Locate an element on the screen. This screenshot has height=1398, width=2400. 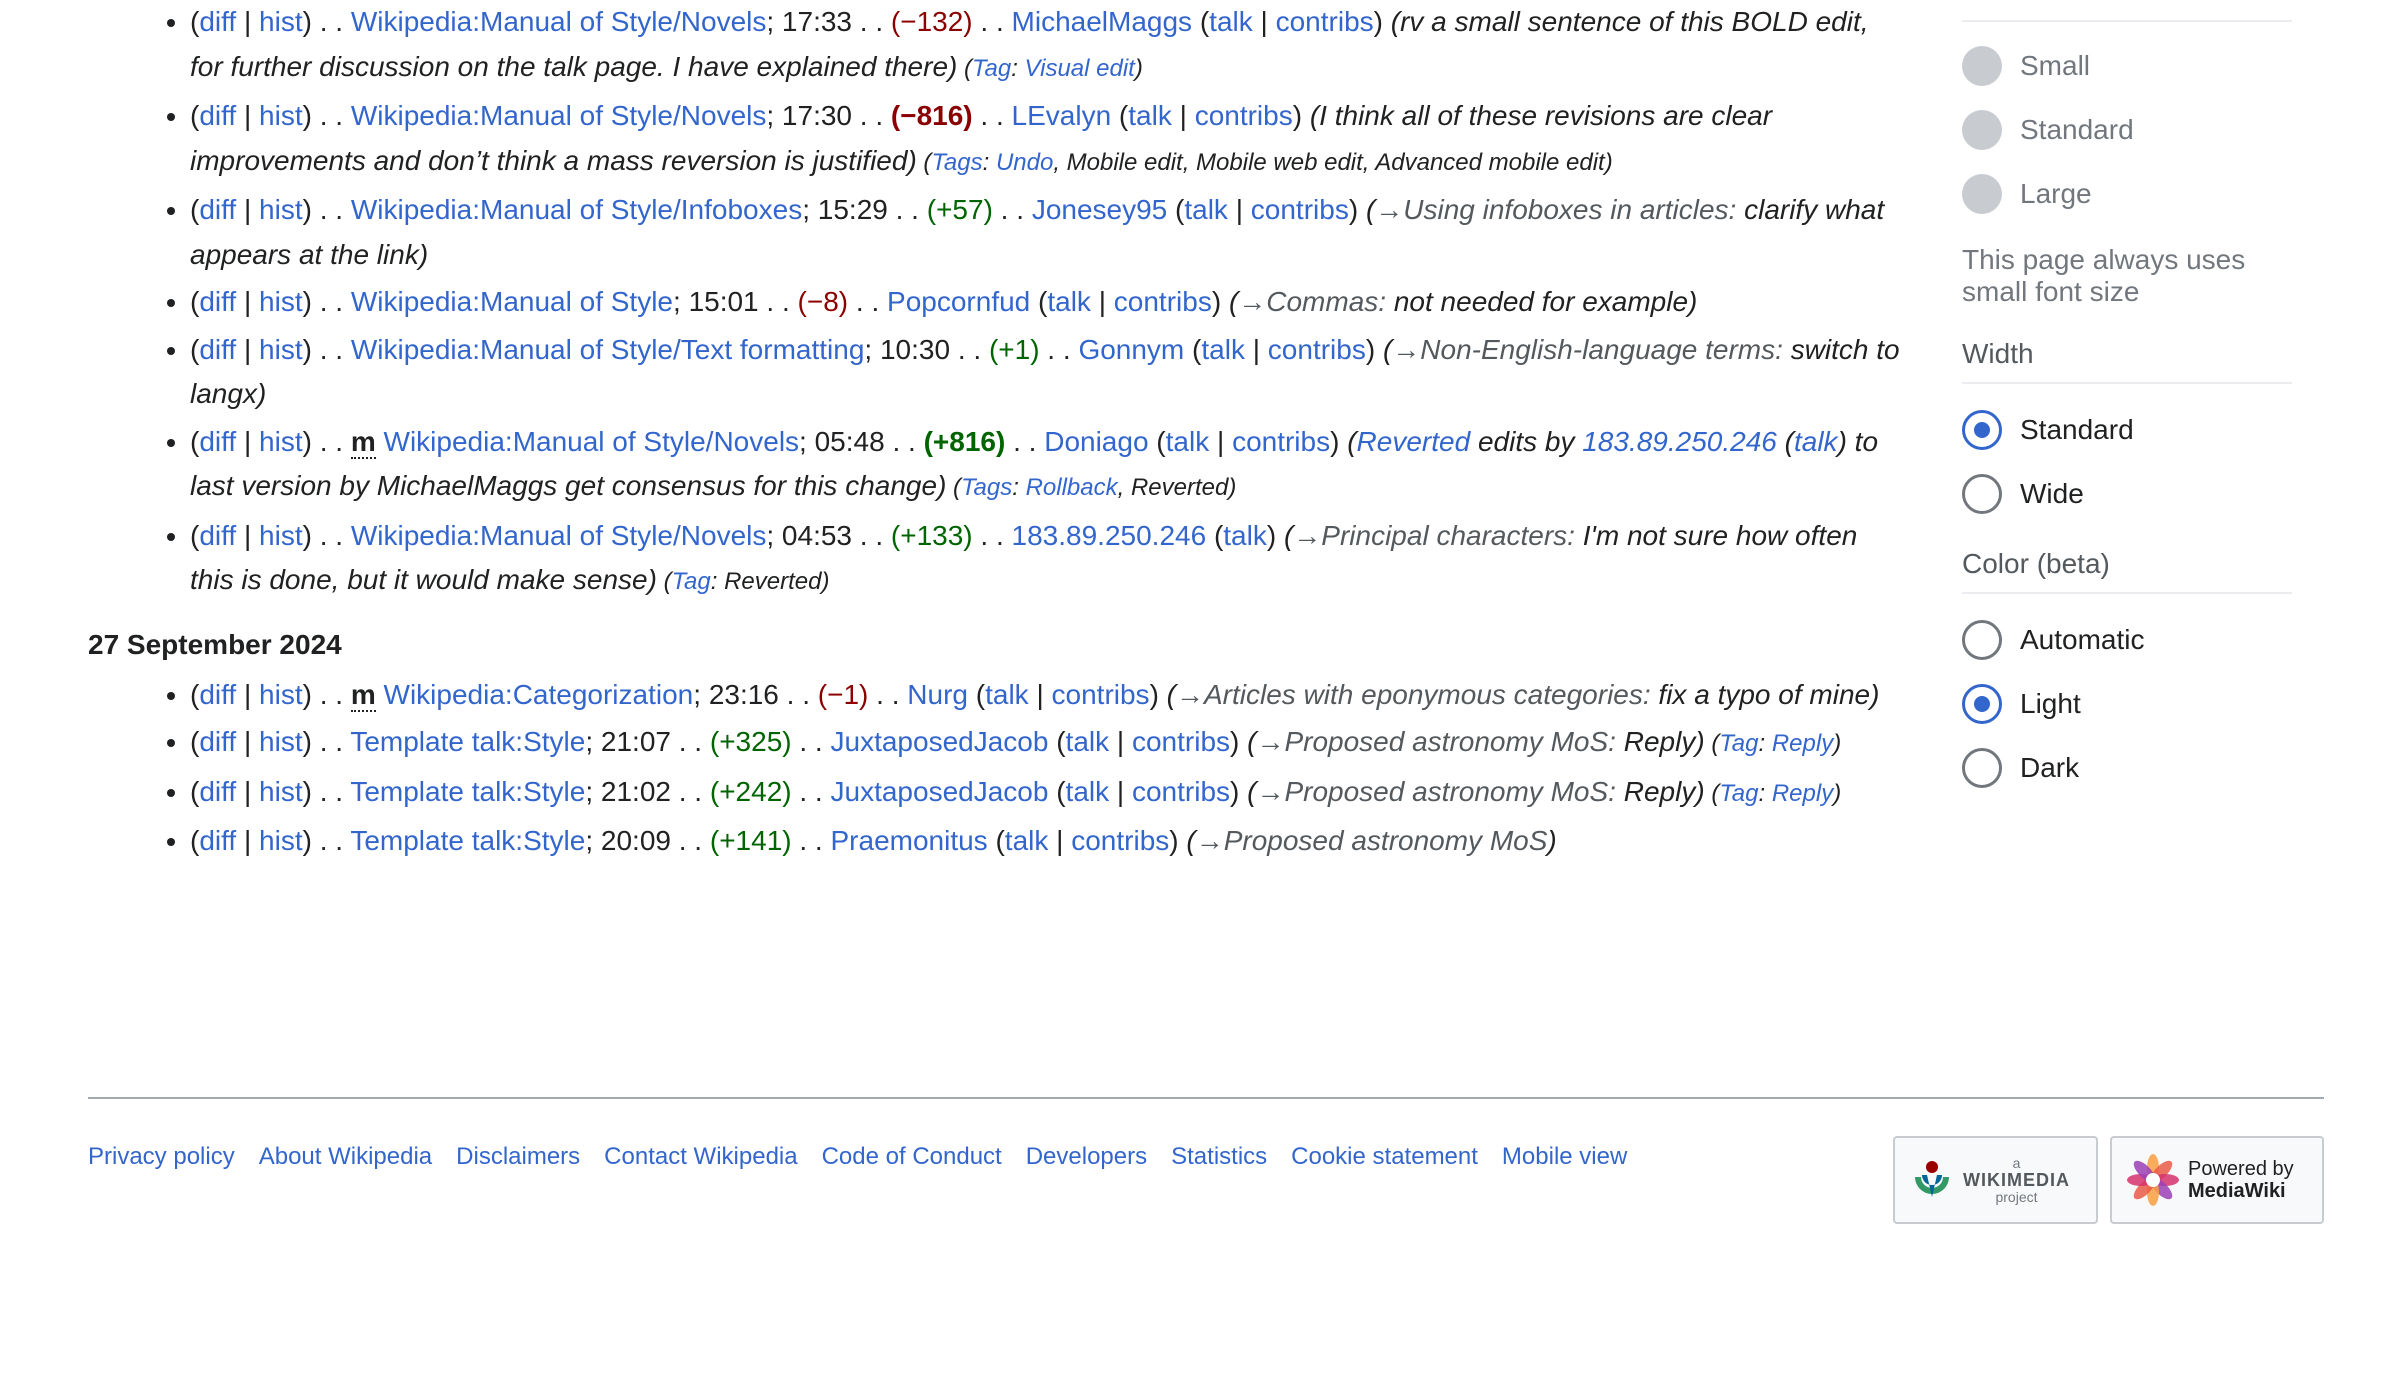
user-link: Popcornfud is located at coordinates (958, 301).